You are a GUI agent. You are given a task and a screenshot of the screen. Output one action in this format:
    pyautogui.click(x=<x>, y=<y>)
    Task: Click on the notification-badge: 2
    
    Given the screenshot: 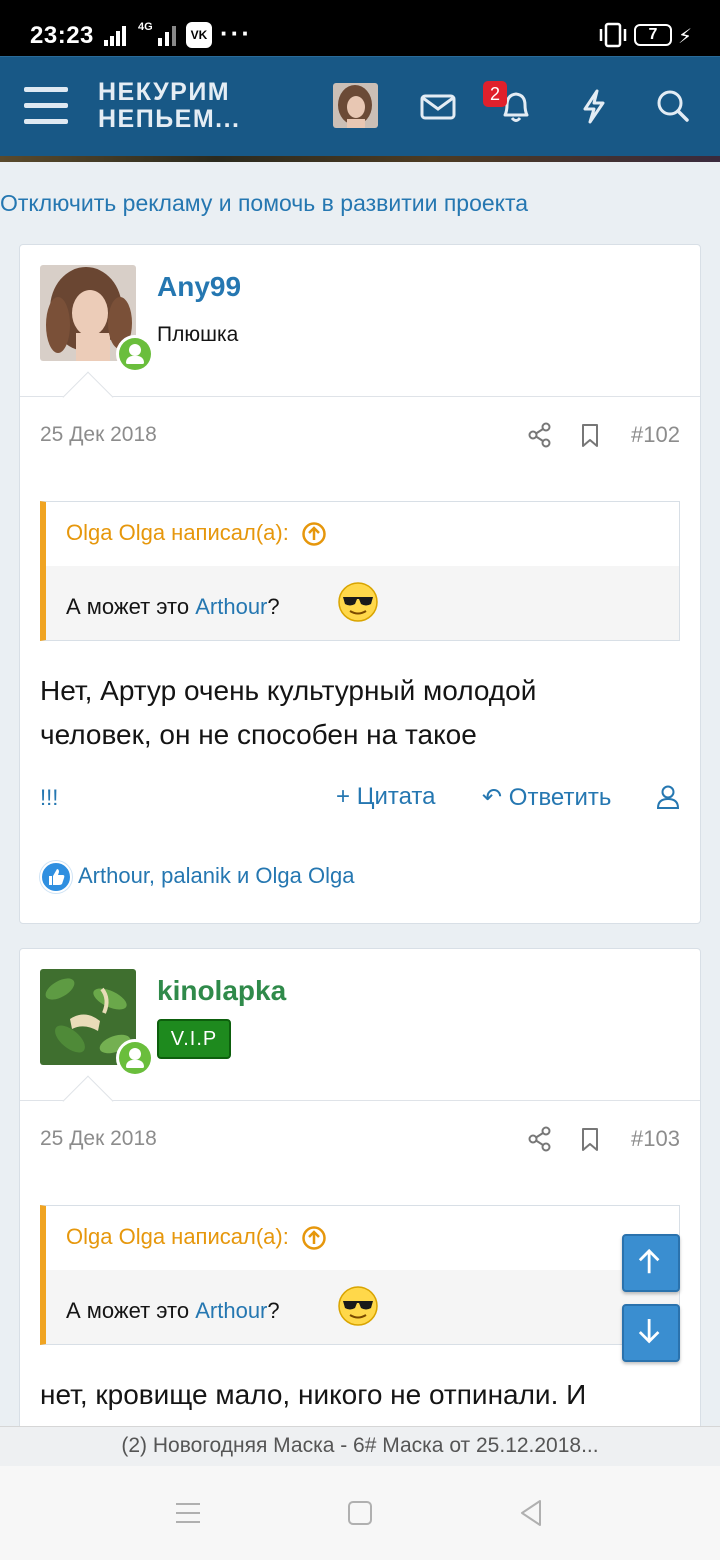 What is the action you would take?
    pyautogui.click(x=495, y=94)
    